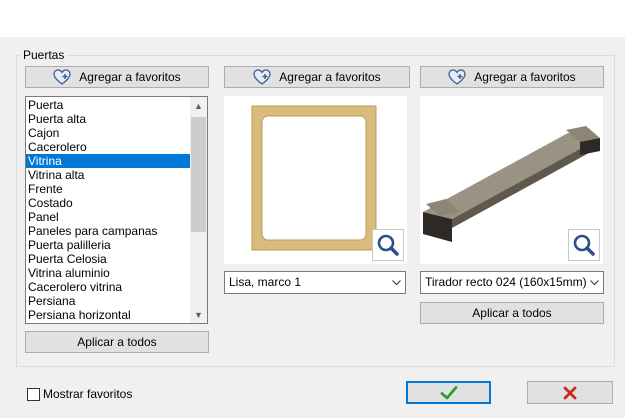 The height and width of the screenshot is (418, 627). What do you see at coordinates (108, 133) in the screenshot?
I see `list-item: Cajon` at bounding box center [108, 133].